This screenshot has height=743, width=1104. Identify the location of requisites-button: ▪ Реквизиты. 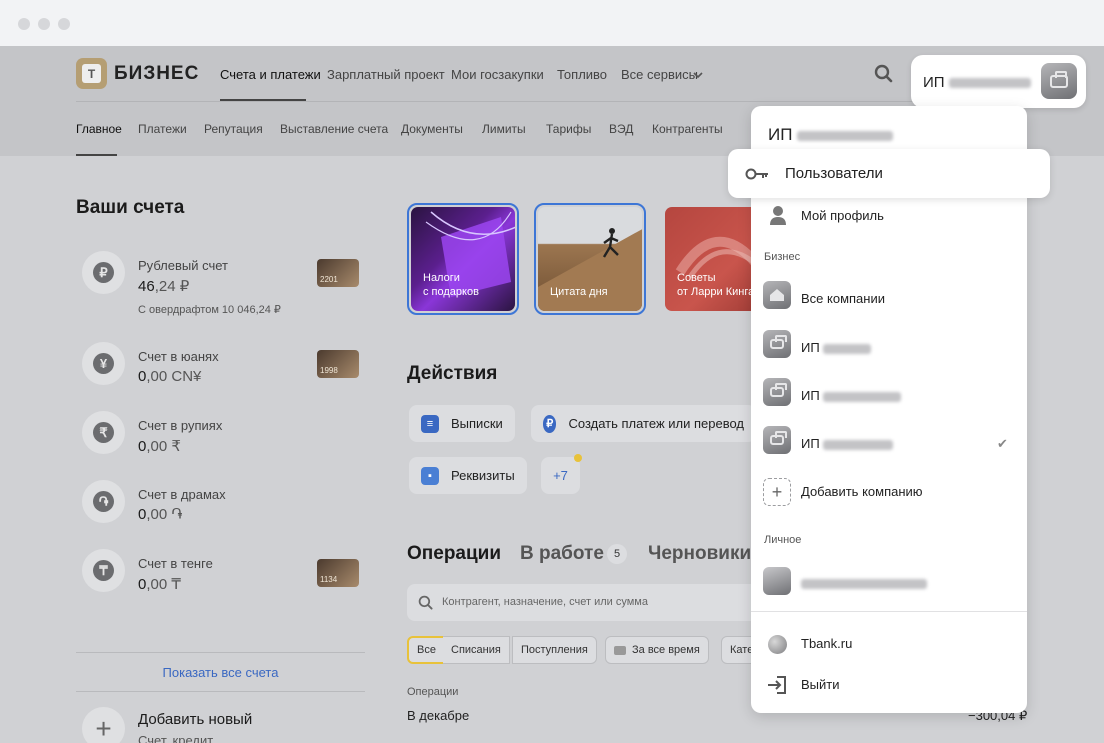
(468, 475).